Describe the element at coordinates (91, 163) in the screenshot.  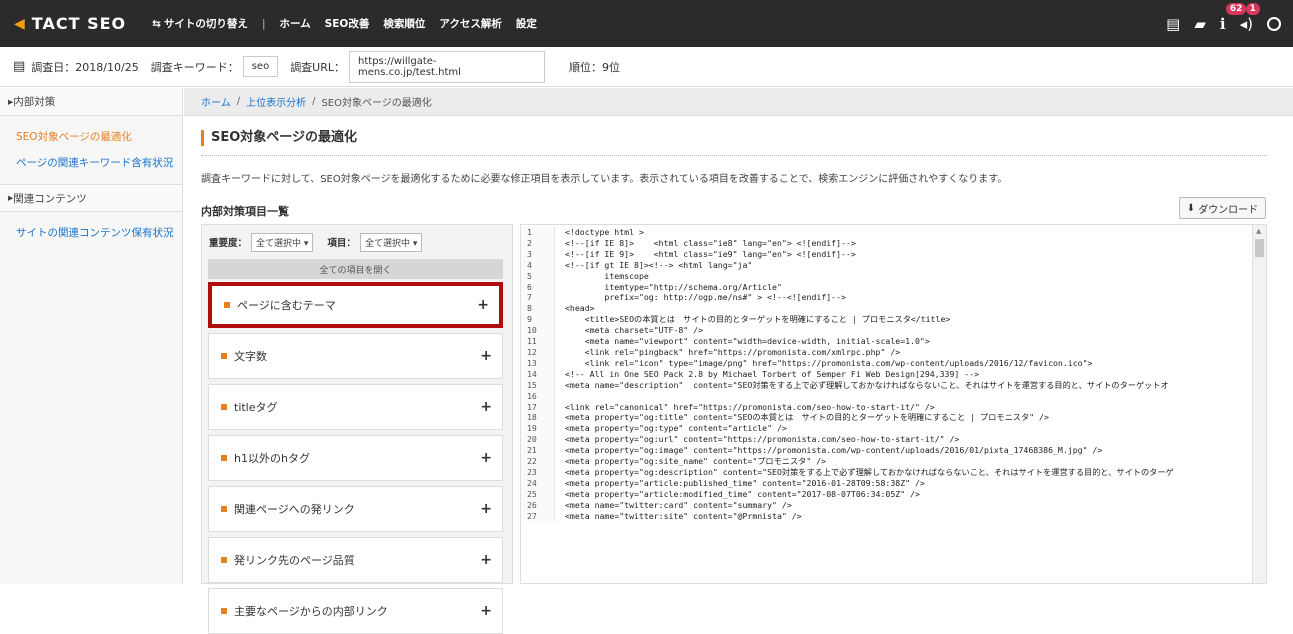
I see `sidebar-item-keyword-status: ページの関連キーワード含有状況` at that location.